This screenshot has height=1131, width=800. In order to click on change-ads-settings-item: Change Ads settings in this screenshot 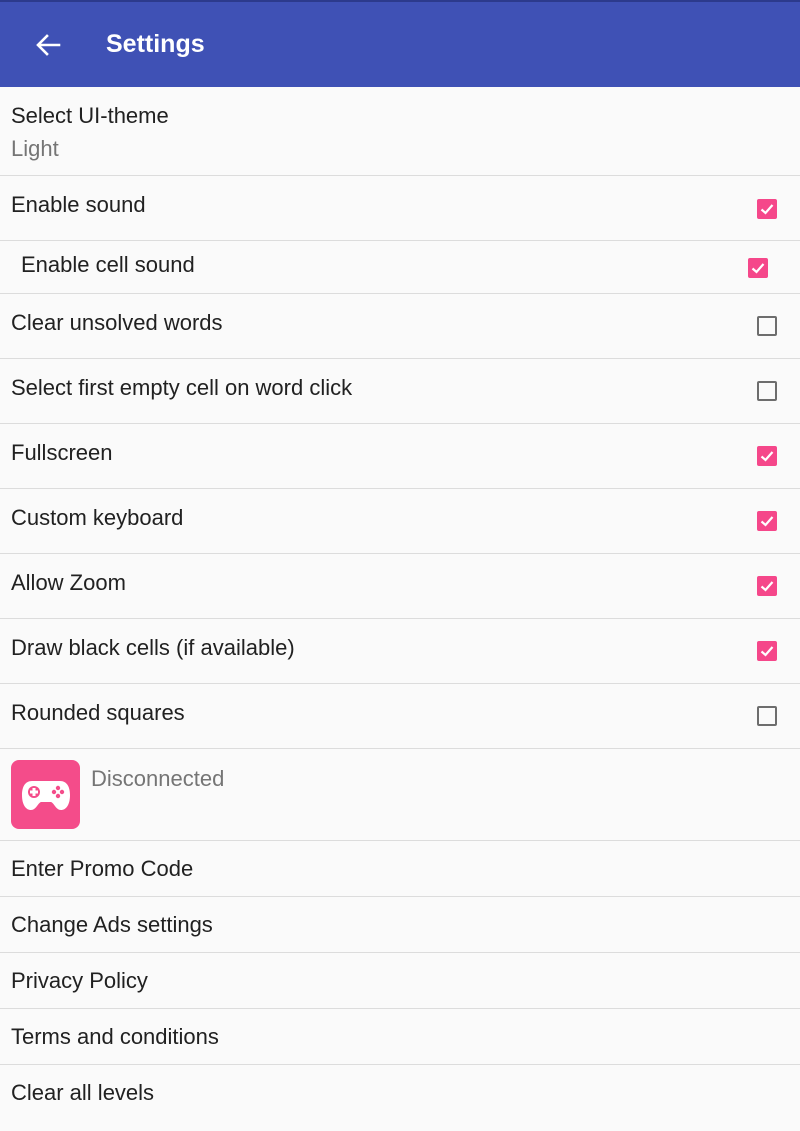, I will do `click(400, 925)`.